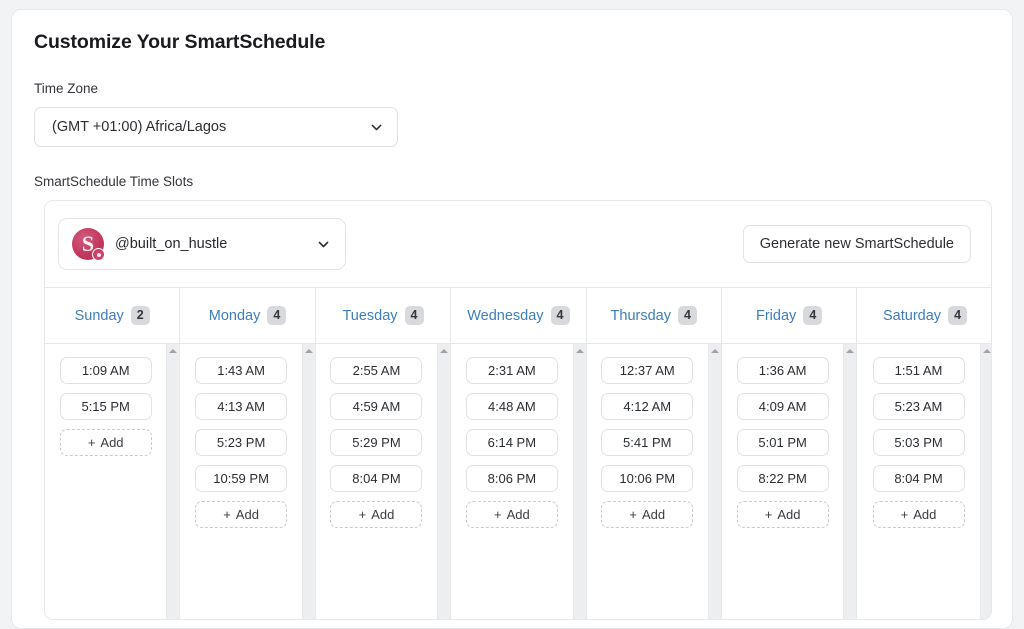 The image size is (1024, 629). What do you see at coordinates (241, 370) in the screenshot?
I see `time-slot-chip: 1:43 AM` at bounding box center [241, 370].